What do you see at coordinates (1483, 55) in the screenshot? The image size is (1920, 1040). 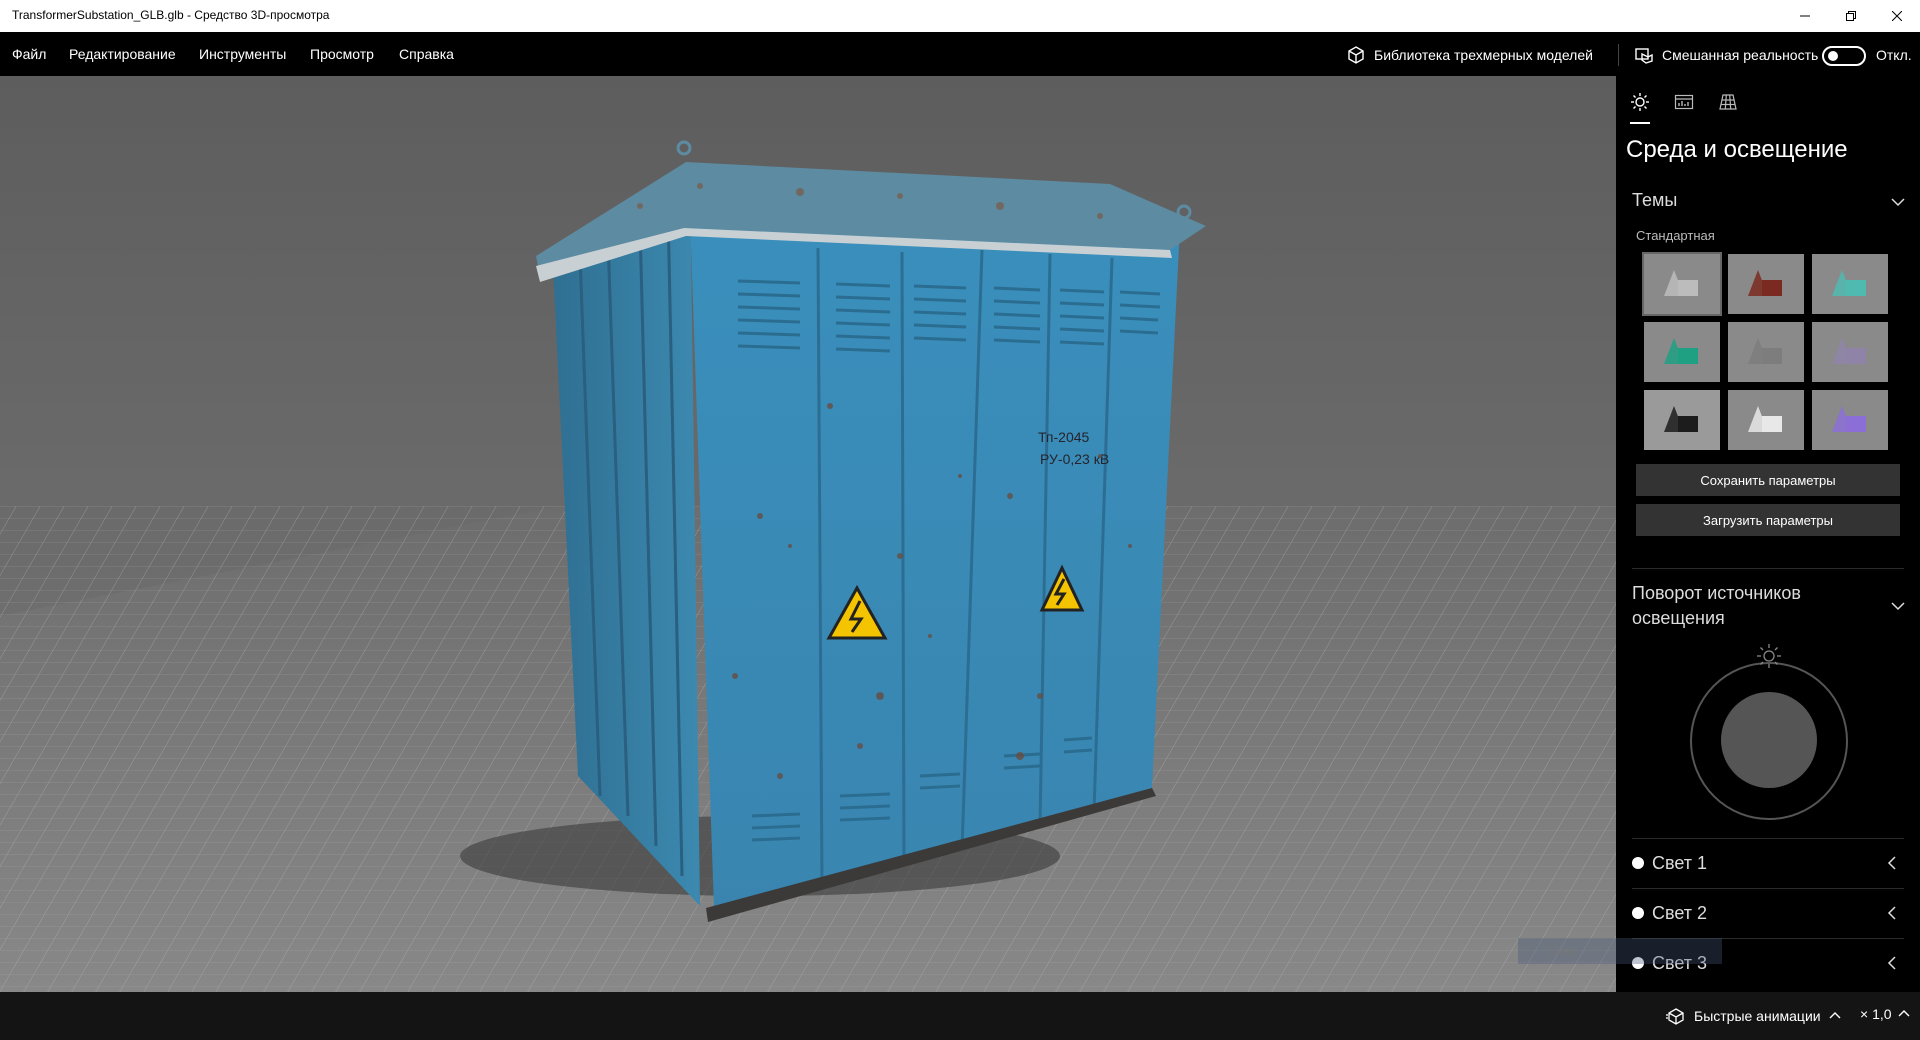 I see `3d-library-label: Библиотека трехмерных моделей` at bounding box center [1483, 55].